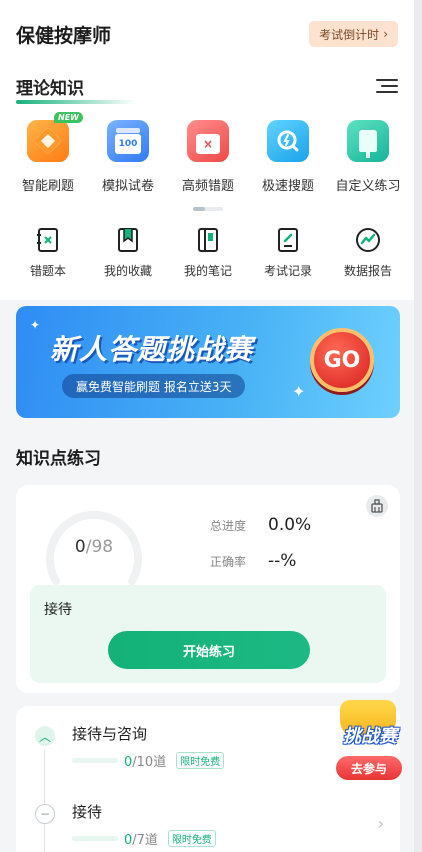 The height and width of the screenshot is (852, 422). I want to click on tool-exam-records: 考试记录, so click(288, 252).